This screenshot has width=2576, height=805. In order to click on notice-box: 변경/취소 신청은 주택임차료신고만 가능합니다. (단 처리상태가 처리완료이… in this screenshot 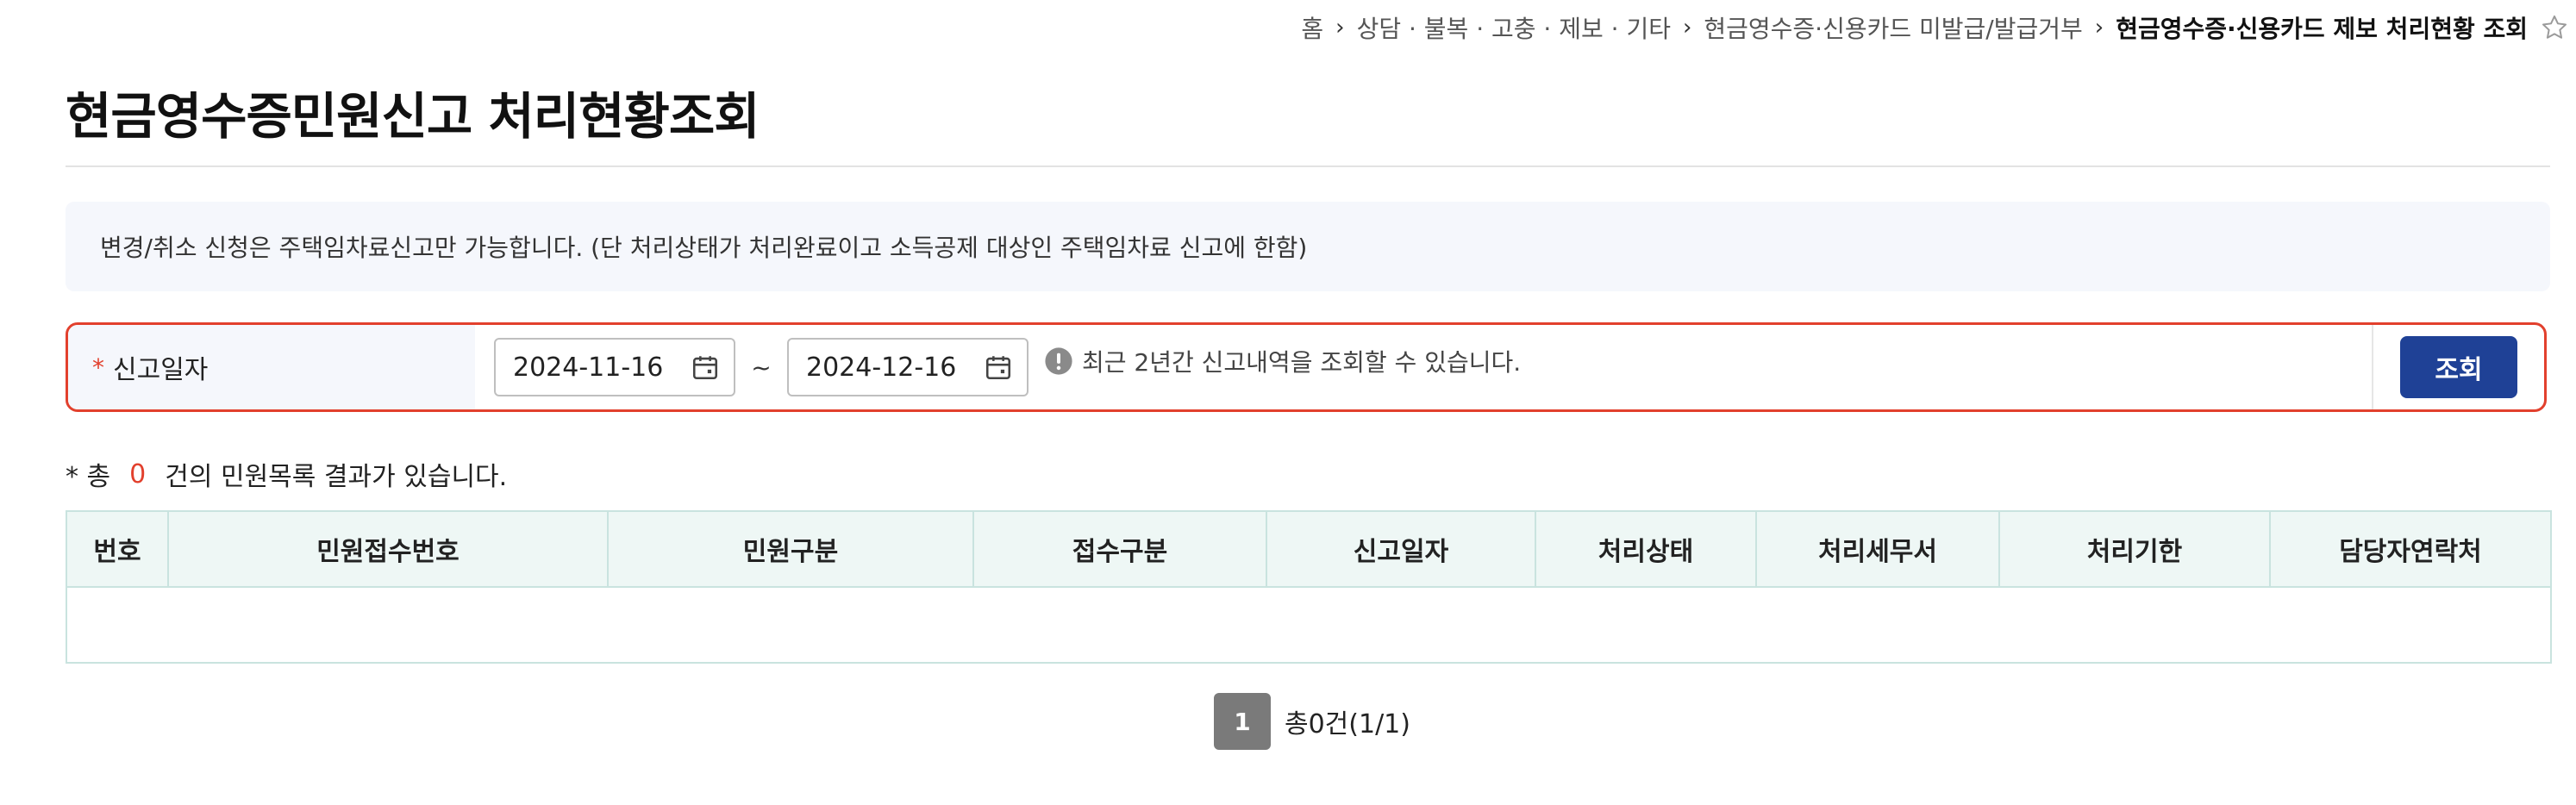, I will do `click(1308, 246)`.